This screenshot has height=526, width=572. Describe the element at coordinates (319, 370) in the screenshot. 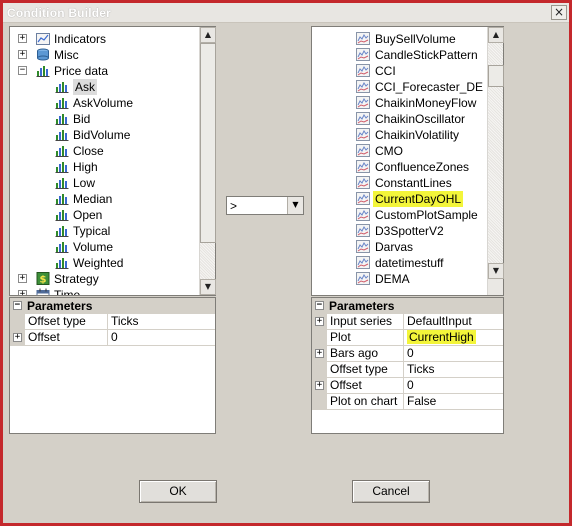

I see `row-gutter` at that location.